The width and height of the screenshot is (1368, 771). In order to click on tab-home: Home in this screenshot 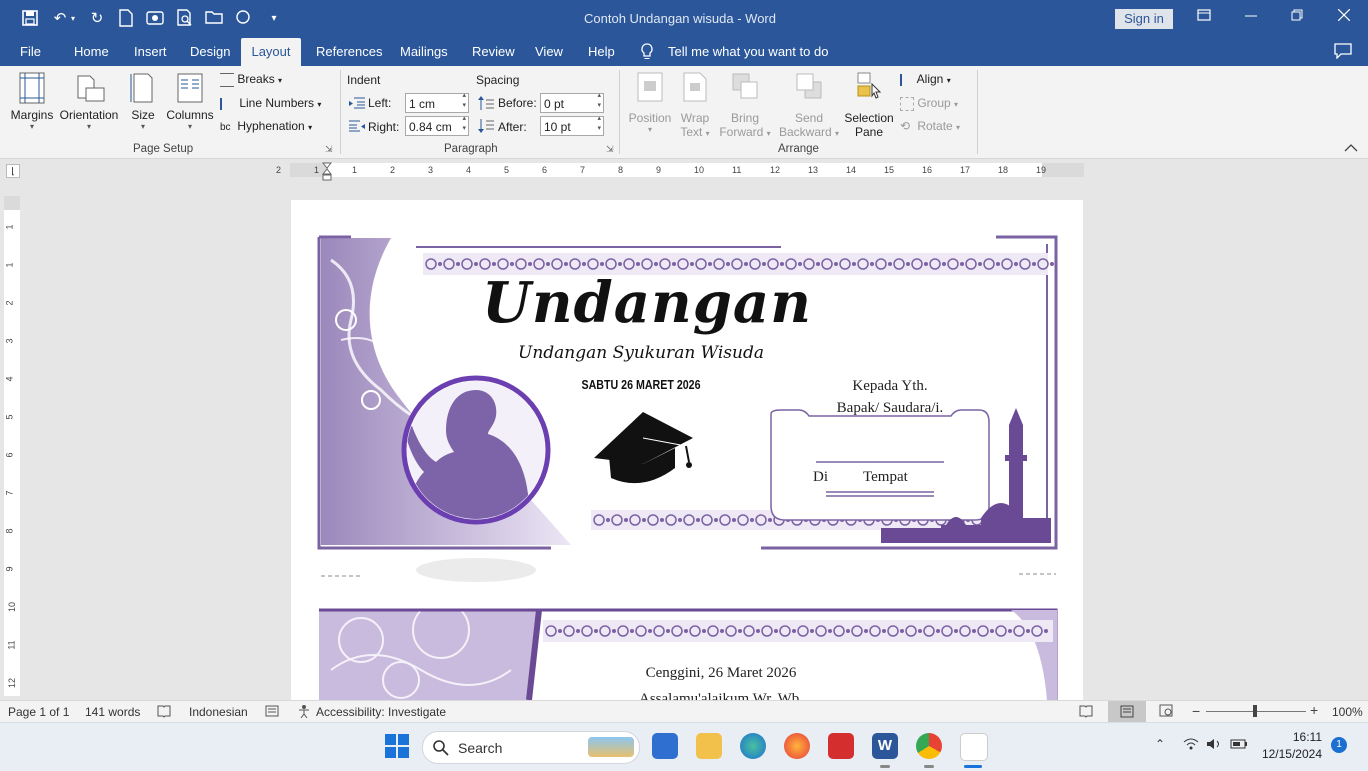, I will do `click(91, 52)`.